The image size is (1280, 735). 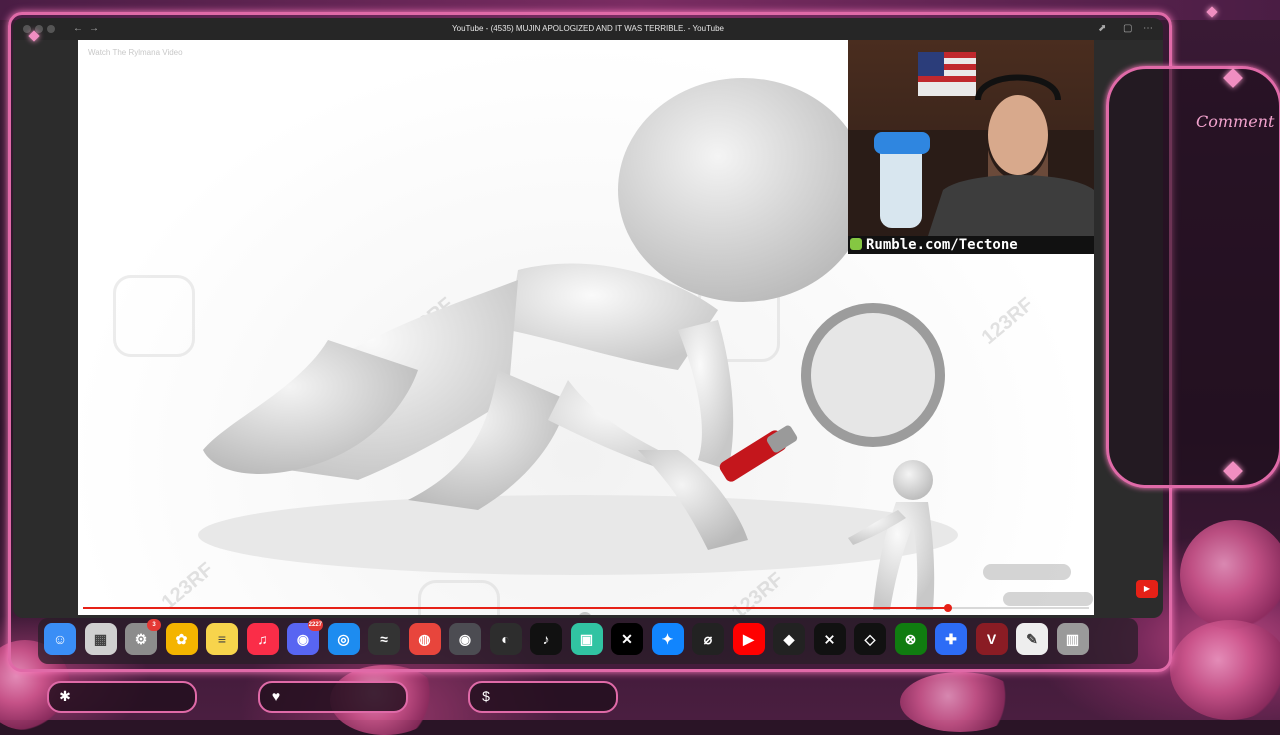 What do you see at coordinates (991, 639) in the screenshot?
I see `vc-icon: V` at bounding box center [991, 639].